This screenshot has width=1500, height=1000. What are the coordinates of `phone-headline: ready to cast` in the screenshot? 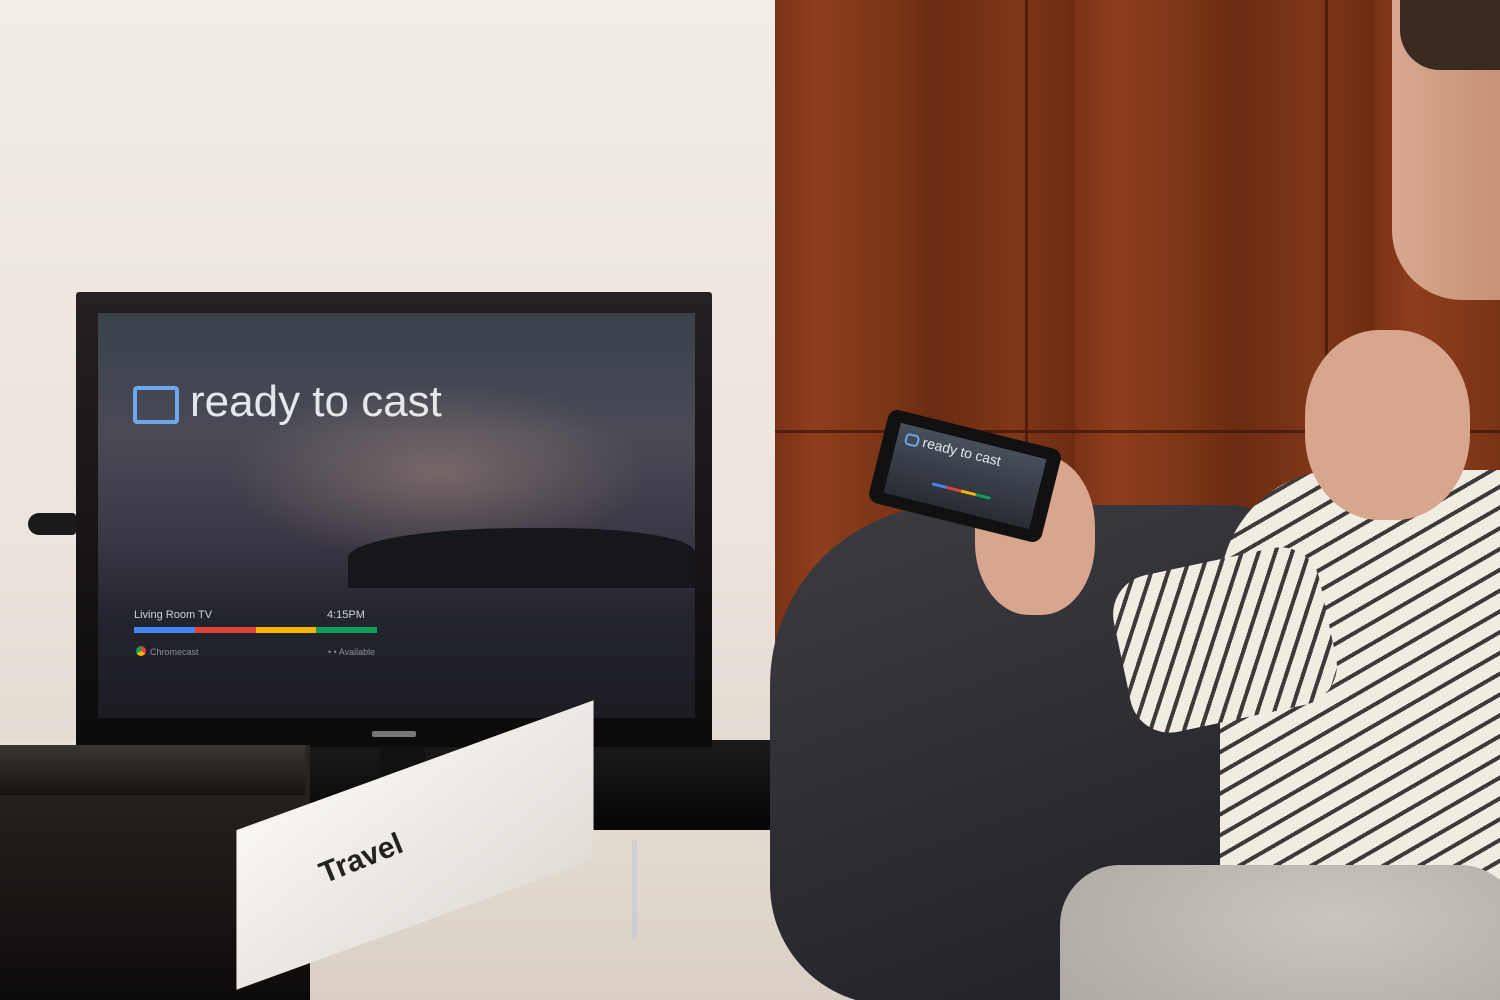 It's located at (962, 451).